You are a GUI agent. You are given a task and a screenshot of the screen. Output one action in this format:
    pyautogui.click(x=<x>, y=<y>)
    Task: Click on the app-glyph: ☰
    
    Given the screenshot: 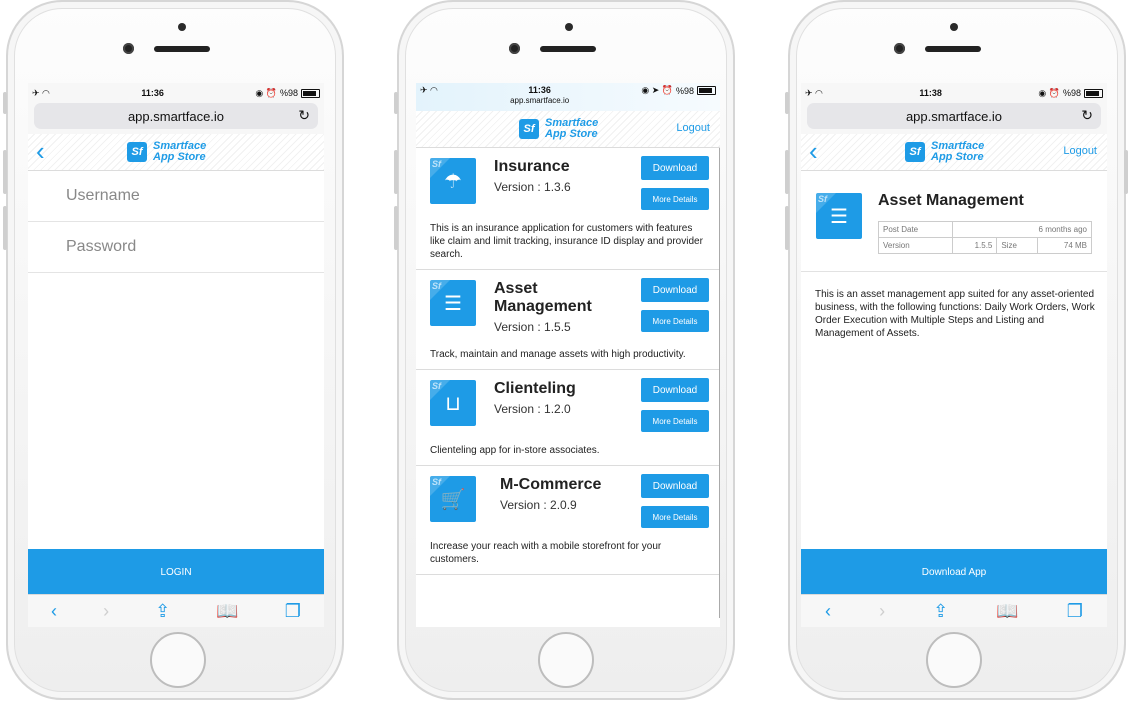 What is the action you would take?
    pyautogui.click(x=453, y=303)
    